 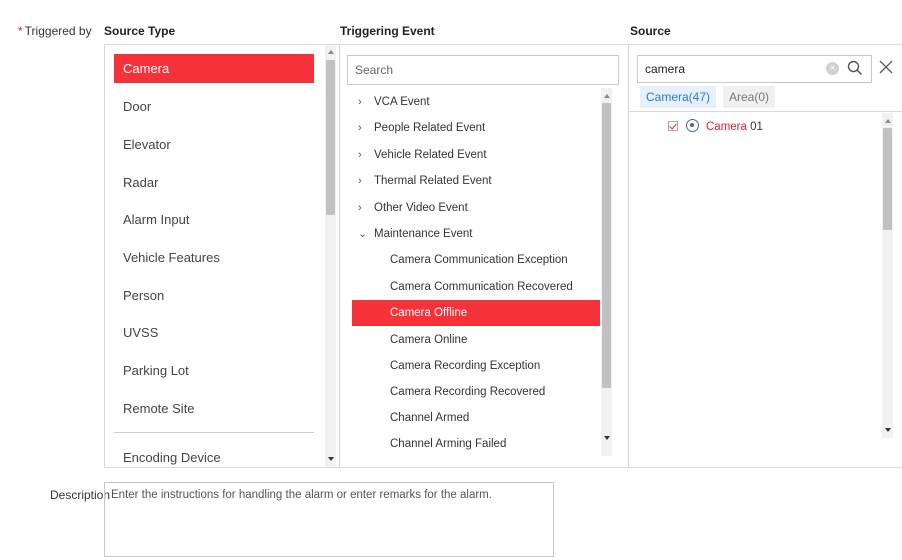 I want to click on event-thermal-related: › Thermal Related Event, so click(x=476, y=181).